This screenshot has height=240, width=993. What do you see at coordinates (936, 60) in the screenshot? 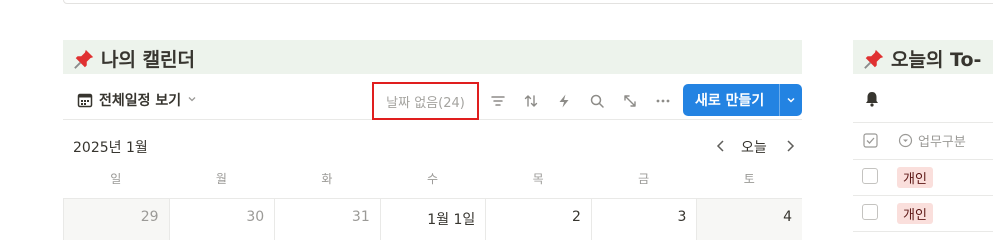
I see `todo-title: 오늘의 To-` at bounding box center [936, 60].